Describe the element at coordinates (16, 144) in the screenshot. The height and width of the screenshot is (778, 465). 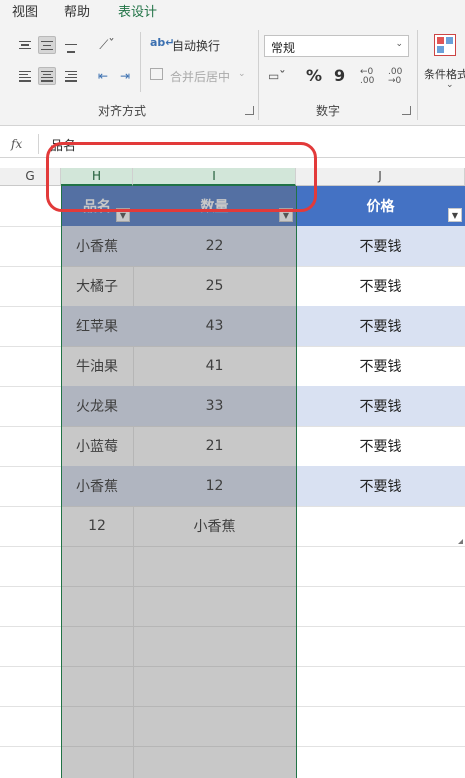
I see `fx-icon: fx` at that location.